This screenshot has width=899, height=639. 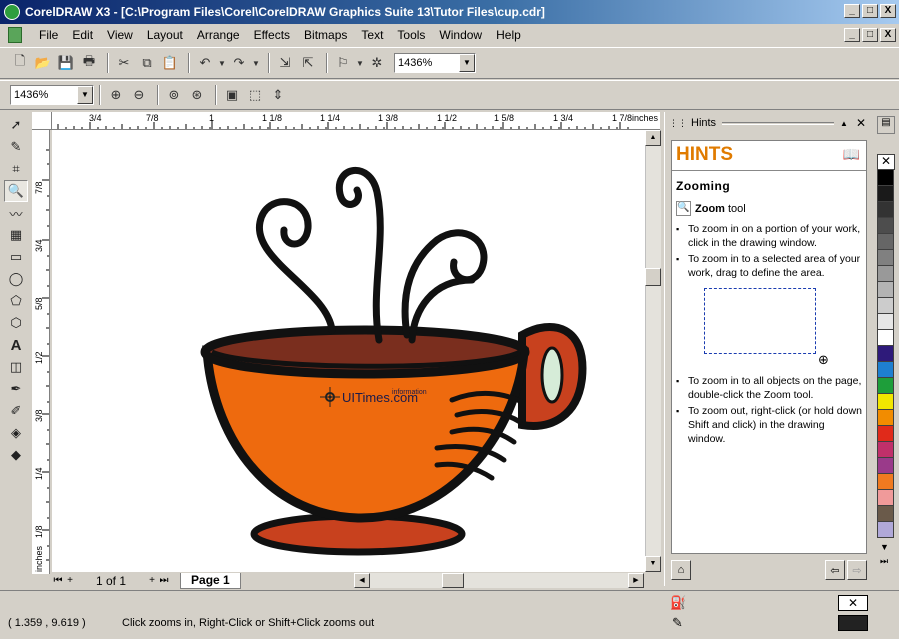 I want to click on property-zoom-arrow-icon: ▼, so click(x=85, y=95).